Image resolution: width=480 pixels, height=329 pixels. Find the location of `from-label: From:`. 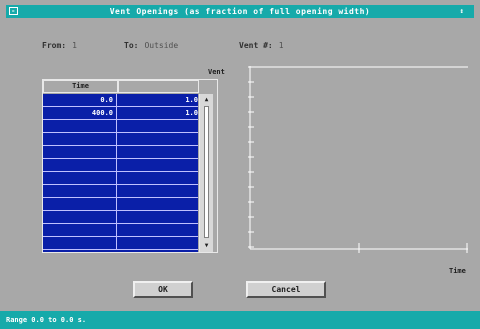

from-label: From: is located at coordinates (54, 45).